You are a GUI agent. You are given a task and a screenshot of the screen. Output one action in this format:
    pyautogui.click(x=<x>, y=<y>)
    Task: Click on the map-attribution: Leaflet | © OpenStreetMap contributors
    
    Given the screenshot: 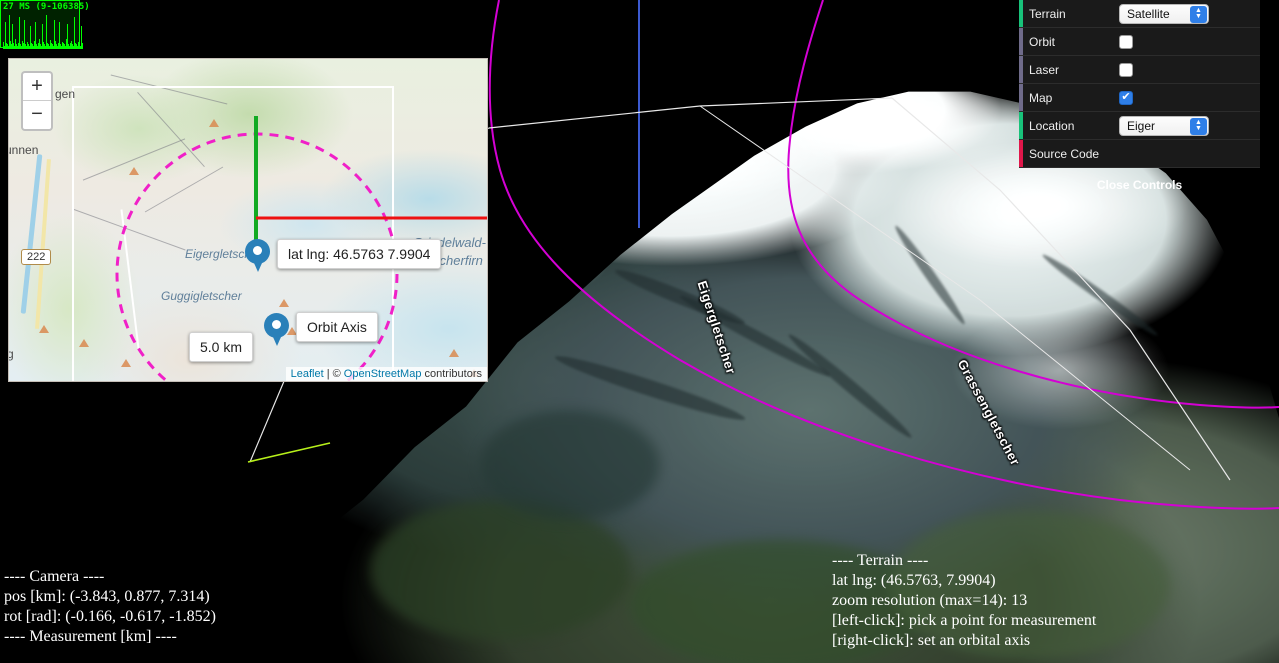 What is the action you would take?
    pyautogui.click(x=386, y=374)
    